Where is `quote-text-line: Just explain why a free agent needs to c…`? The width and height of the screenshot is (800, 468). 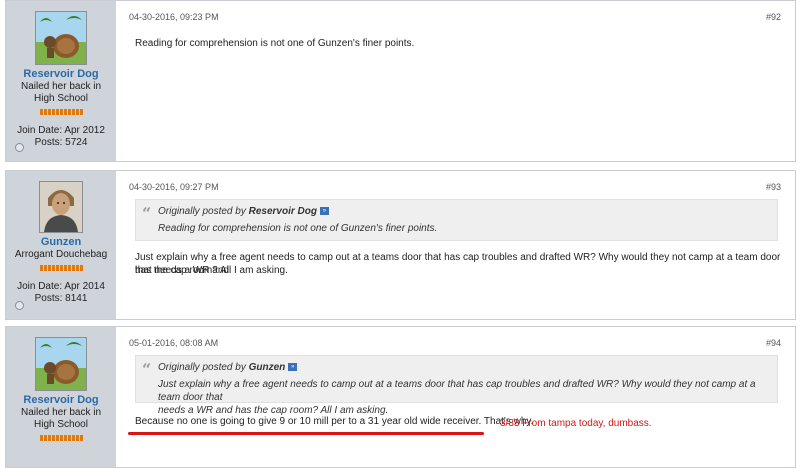
quote-text-line: Just explain why a free agent needs to c… is located at coordinates (457, 391).